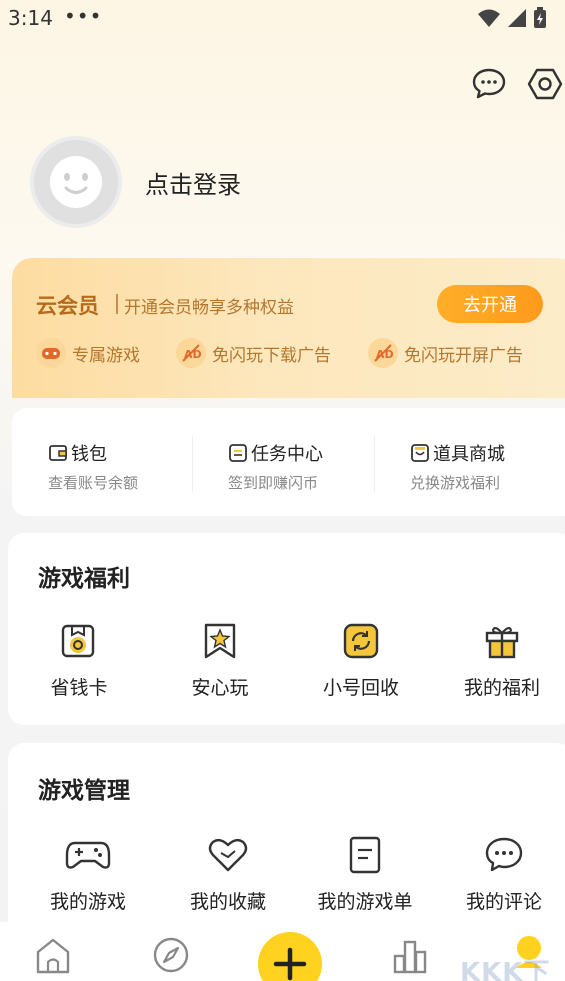 Image resolution: width=565 pixels, height=981 pixels. Describe the element at coordinates (365, 855) in the screenshot. I see `list-icon` at that location.